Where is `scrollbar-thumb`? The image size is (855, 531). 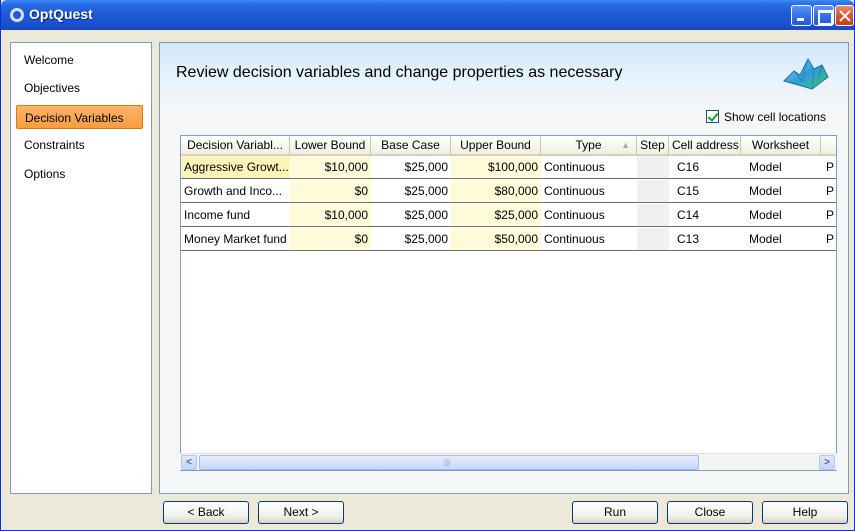
scrollbar-thumb is located at coordinates (449, 462).